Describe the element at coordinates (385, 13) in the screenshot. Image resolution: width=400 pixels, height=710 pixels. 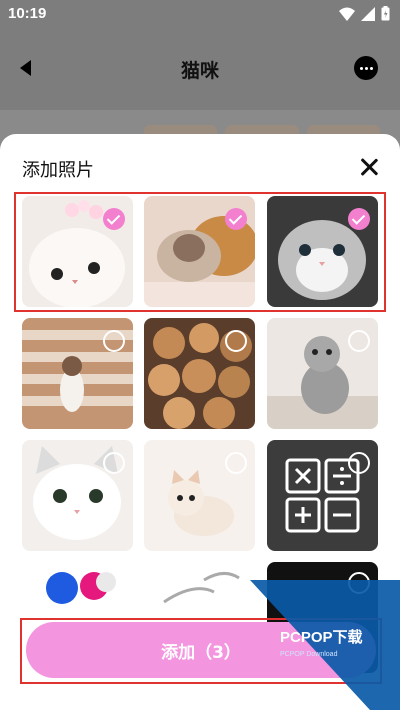
I see `battery-icon` at that location.